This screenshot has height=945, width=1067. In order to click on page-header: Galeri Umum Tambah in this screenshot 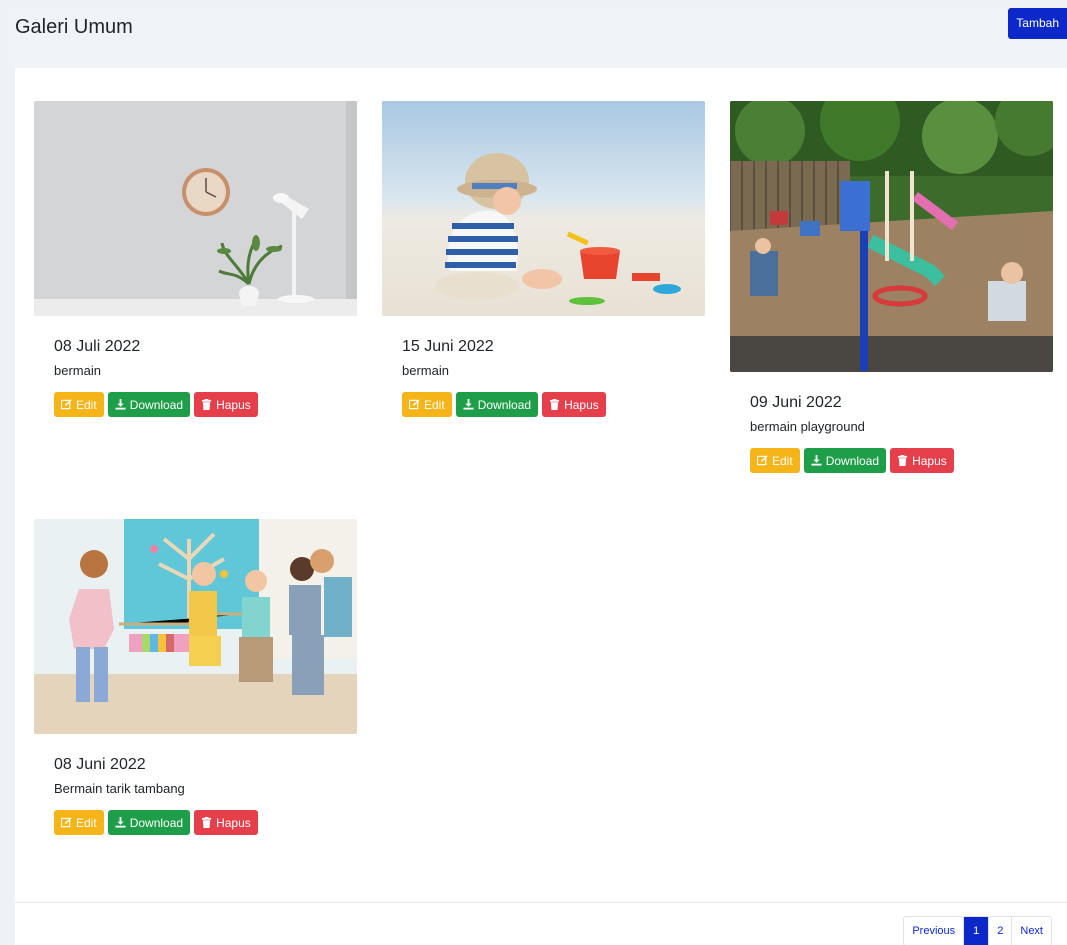, I will do `click(537, 38)`.